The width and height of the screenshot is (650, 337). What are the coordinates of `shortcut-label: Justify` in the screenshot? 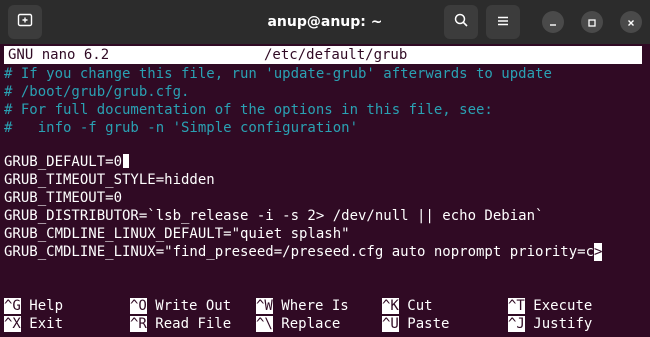 It's located at (563, 324).